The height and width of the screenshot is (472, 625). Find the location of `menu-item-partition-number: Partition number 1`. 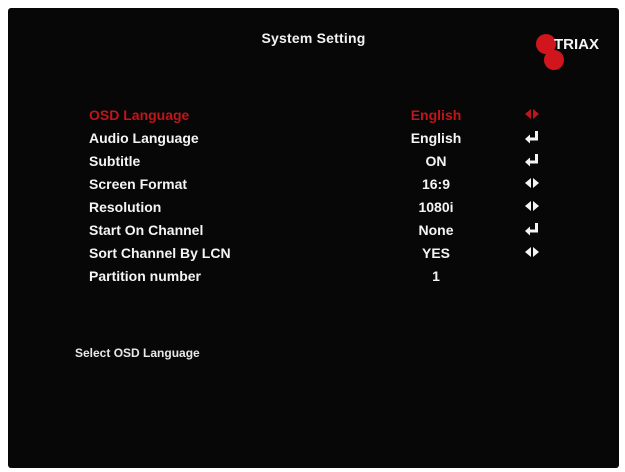

menu-item-partition-number: Partition number 1 is located at coordinates (313, 276).